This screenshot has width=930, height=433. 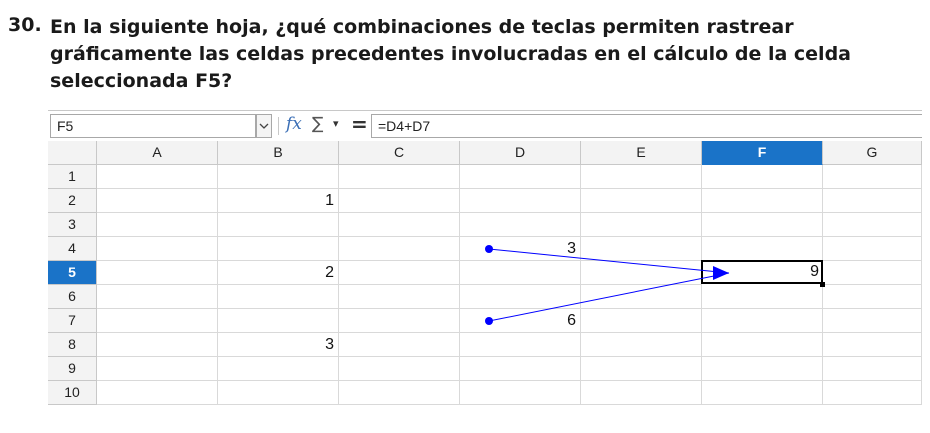 I want to click on cell-c1, so click(x=399, y=177).